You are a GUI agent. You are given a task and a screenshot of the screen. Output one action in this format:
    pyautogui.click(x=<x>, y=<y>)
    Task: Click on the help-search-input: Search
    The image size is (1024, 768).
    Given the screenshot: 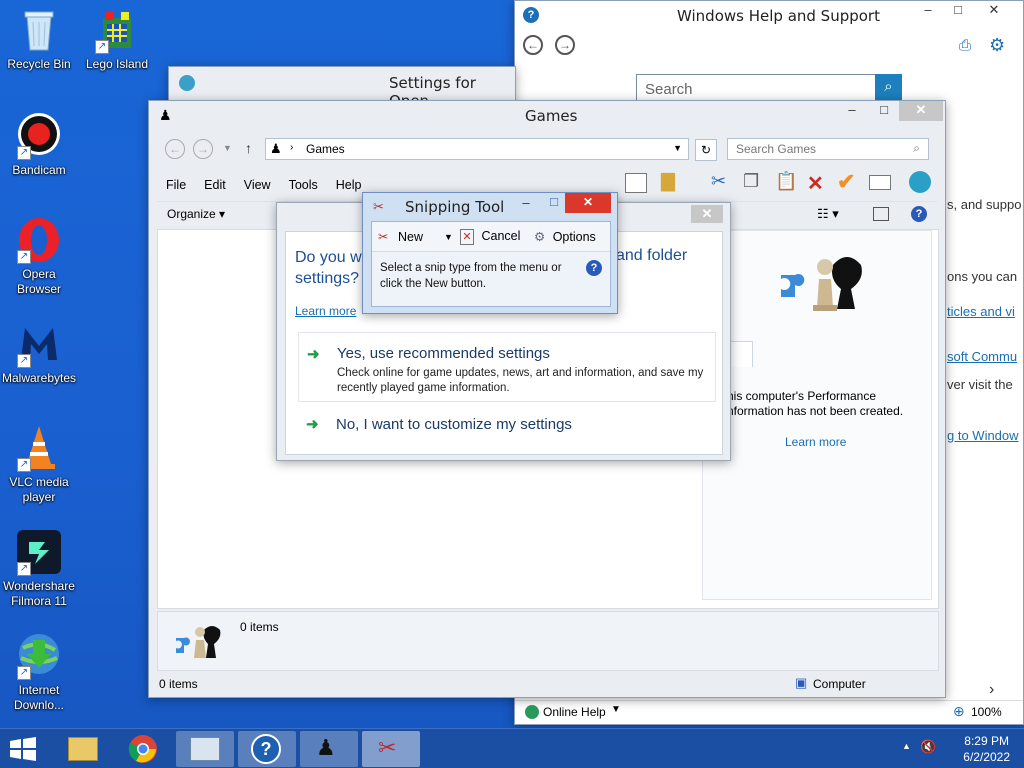 What is the action you would take?
    pyautogui.click(x=756, y=88)
    